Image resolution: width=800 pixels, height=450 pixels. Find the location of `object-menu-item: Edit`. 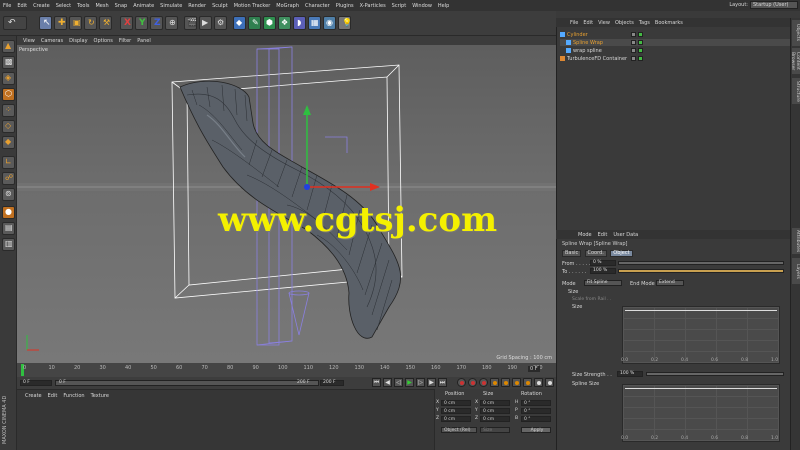

object-menu-item: Edit is located at coordinates (588, 23).